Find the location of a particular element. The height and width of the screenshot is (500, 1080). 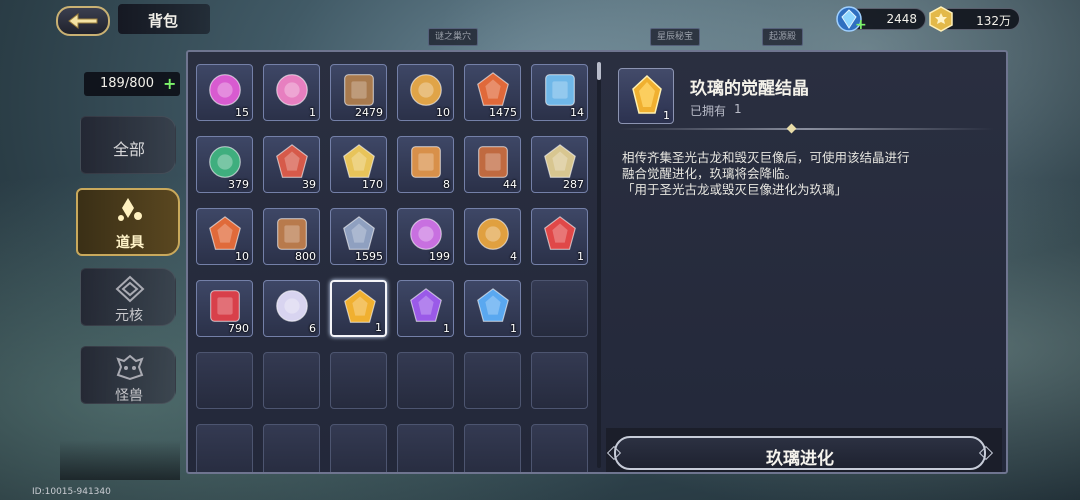

red-gem-icon is located at coordinates (292, 161).